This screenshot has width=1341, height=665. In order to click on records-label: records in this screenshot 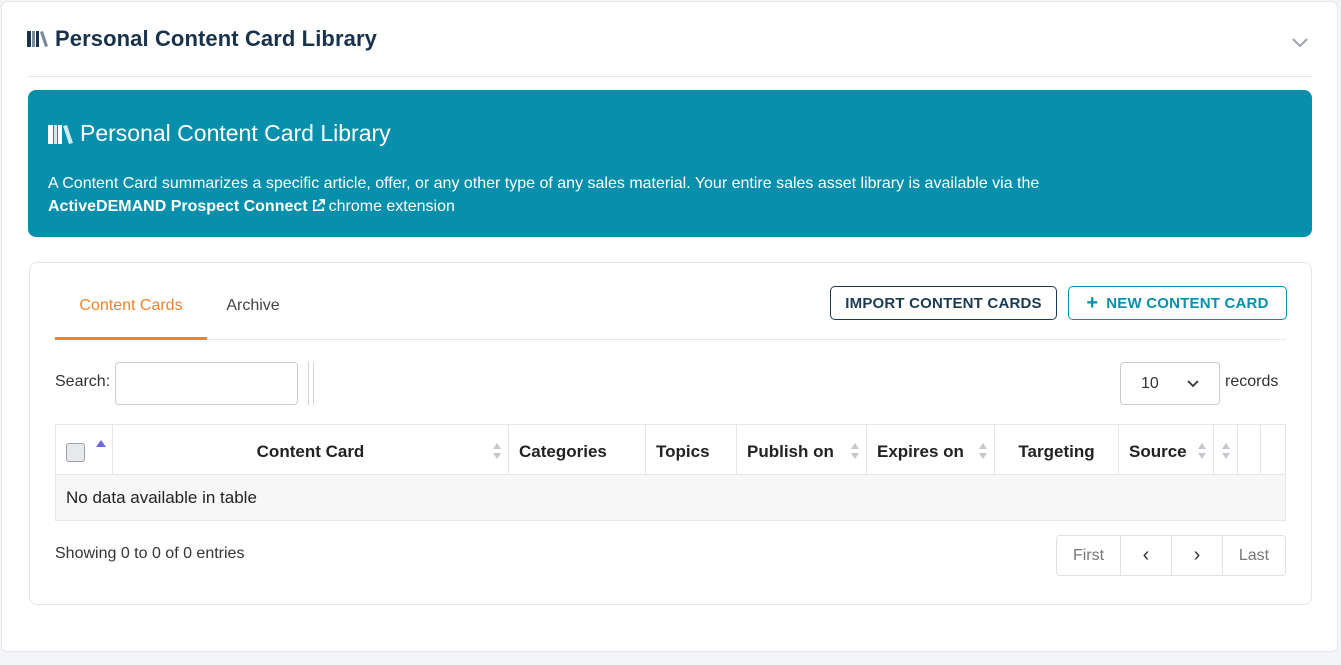, I will do `click(1252, 381)`.